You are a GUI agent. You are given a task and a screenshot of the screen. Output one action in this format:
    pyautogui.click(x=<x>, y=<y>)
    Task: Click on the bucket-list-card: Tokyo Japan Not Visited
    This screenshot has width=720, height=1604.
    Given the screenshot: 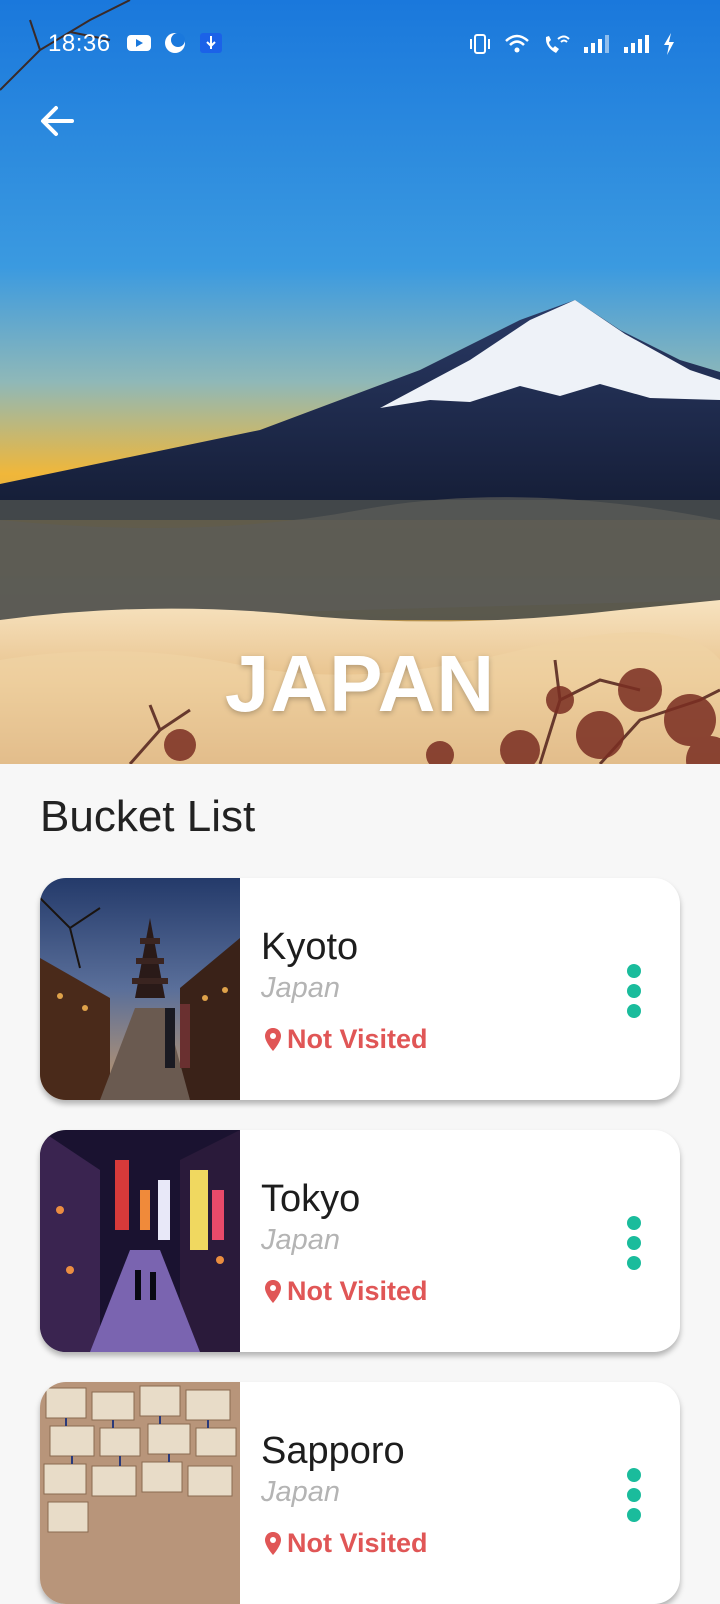 What is the action you would take?
    pyautogui.click(x=360, y=1241)
    